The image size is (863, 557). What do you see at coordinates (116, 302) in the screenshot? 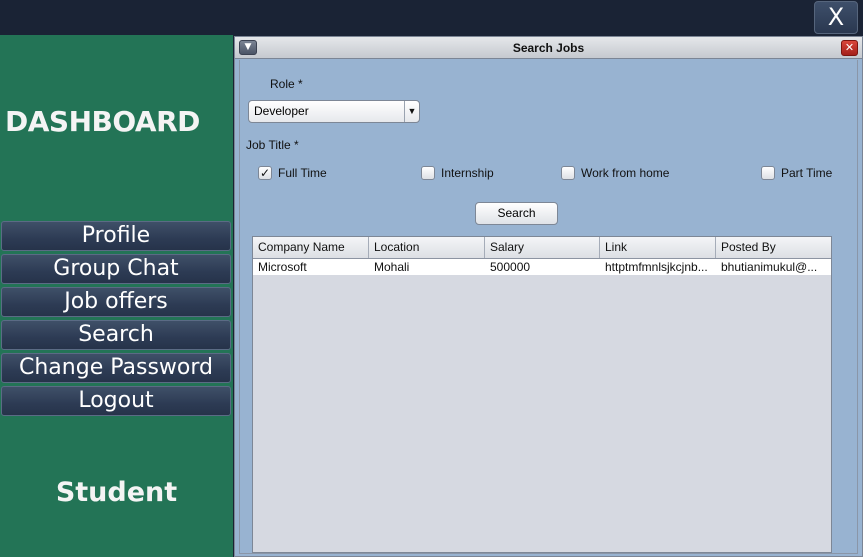
I see `sidebar-item-job-offers: Job offers` at bounding box center [116, 302].